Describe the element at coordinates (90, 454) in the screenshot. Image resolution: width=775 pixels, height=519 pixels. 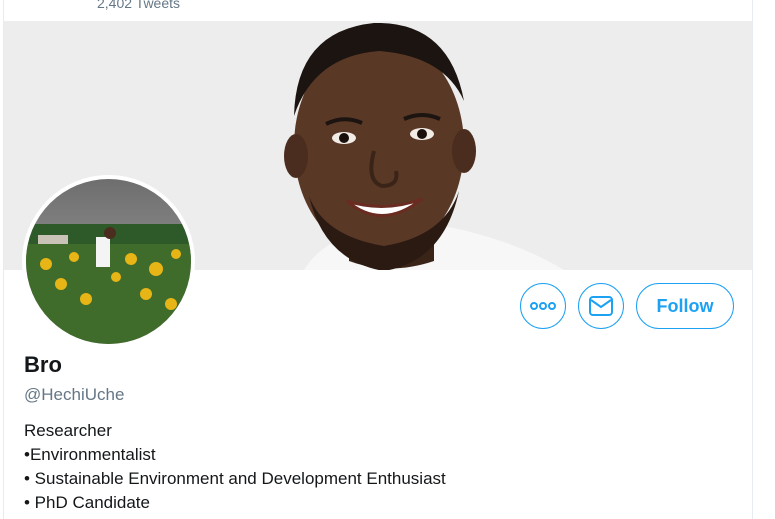
I see `bio-line: •Environmentalist` at that location.